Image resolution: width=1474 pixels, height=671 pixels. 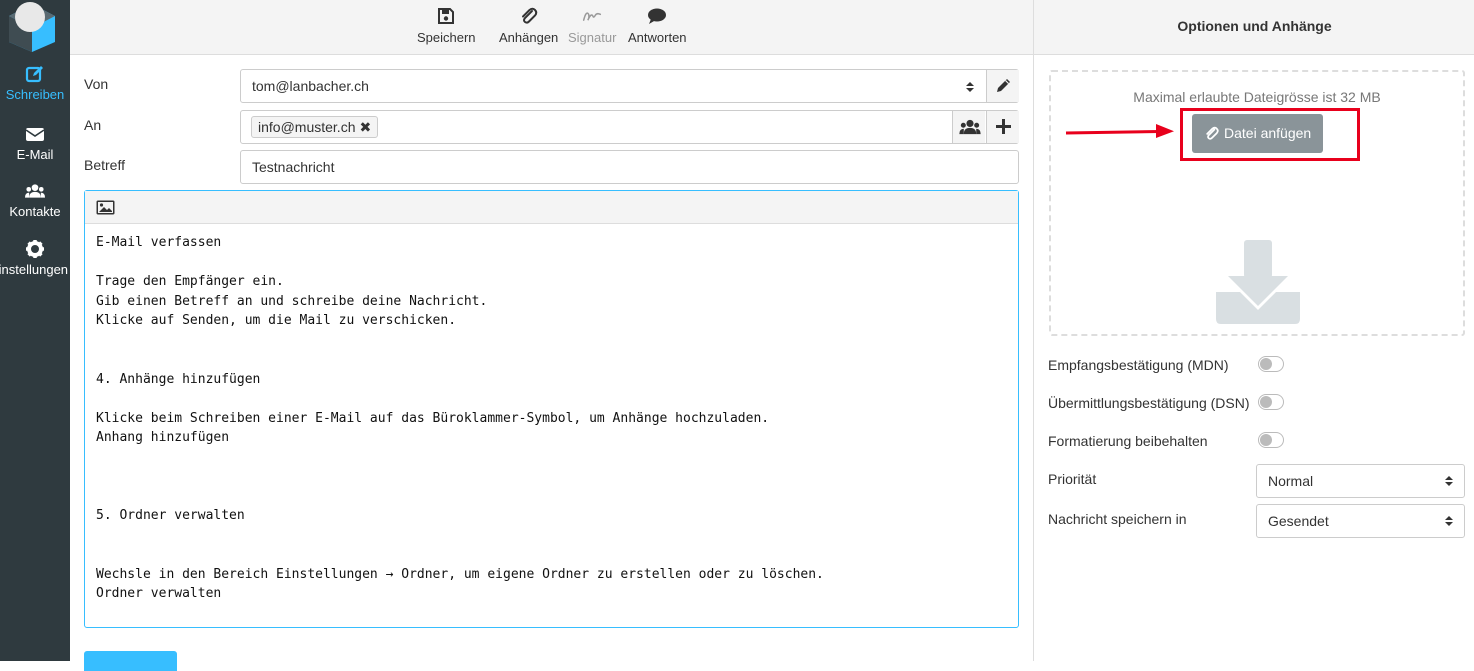 I want to click on mdn-toggle, so click(x=1271, y=364).